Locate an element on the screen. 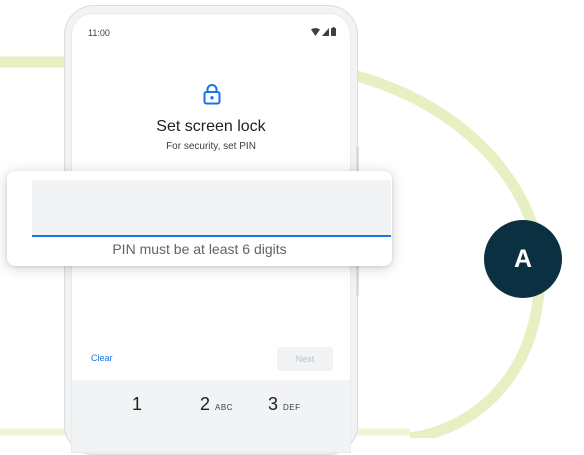 This screenshot has width=584, height=455. pin-helper-text: PIN must be at least 6 digits is located at coordinates (199, 249).